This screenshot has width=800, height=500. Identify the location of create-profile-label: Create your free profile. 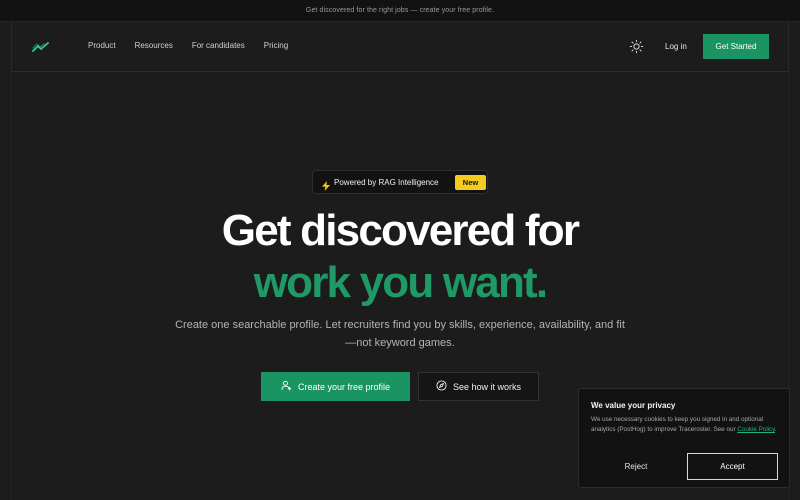
(344, 386).